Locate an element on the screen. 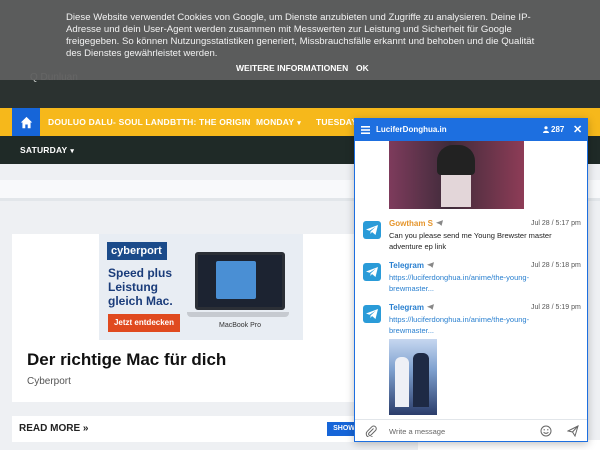 The width and height of the screenshot is (600, 450). message-author: Gowtham S is located at coordinates (416, 223).